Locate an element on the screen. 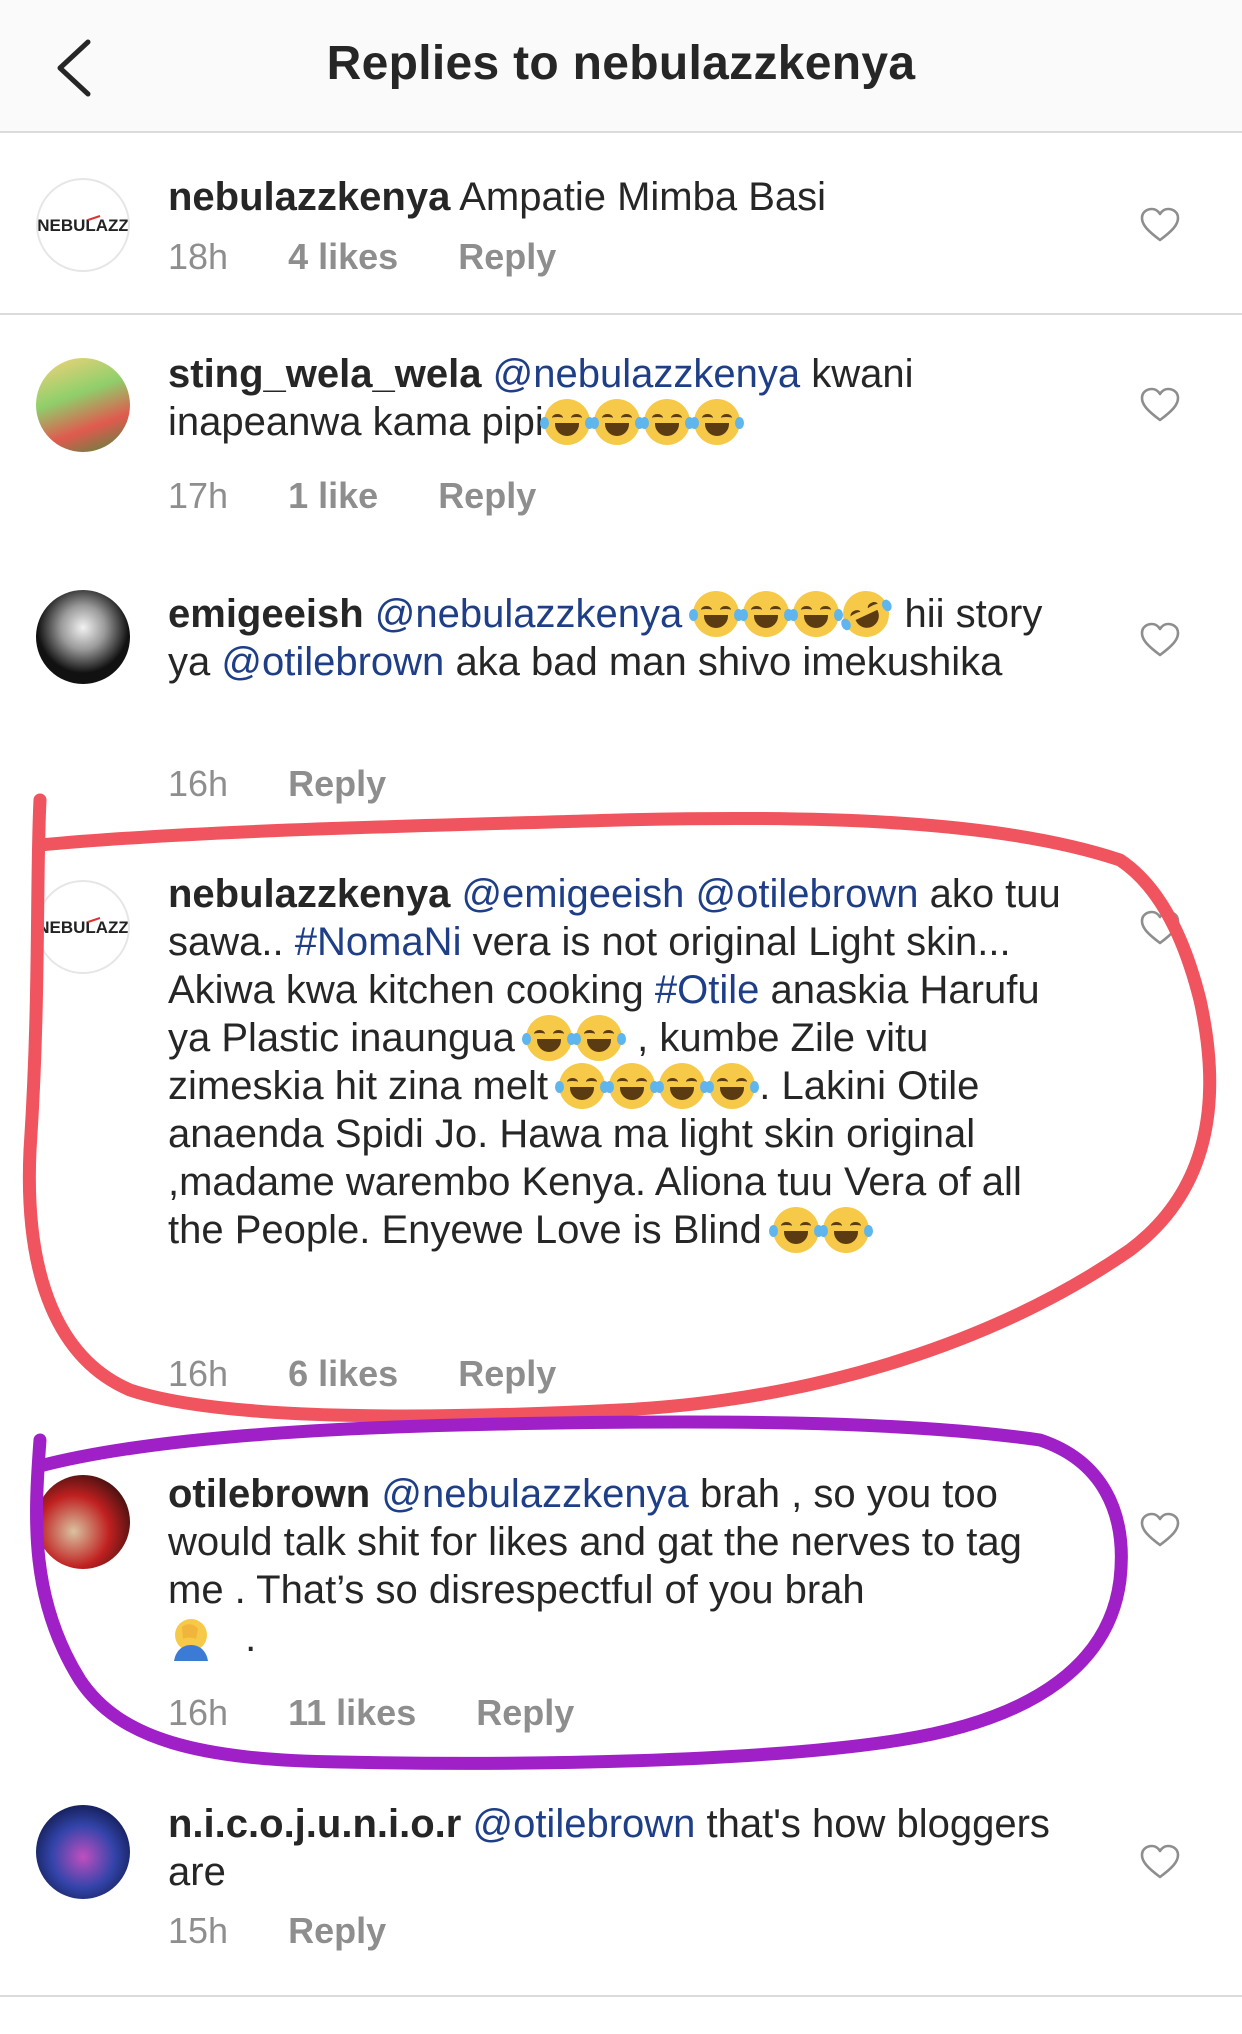  comment-text: nebulazzkenya Ampatie Mimba Basi is located at coordinates (618, 197).